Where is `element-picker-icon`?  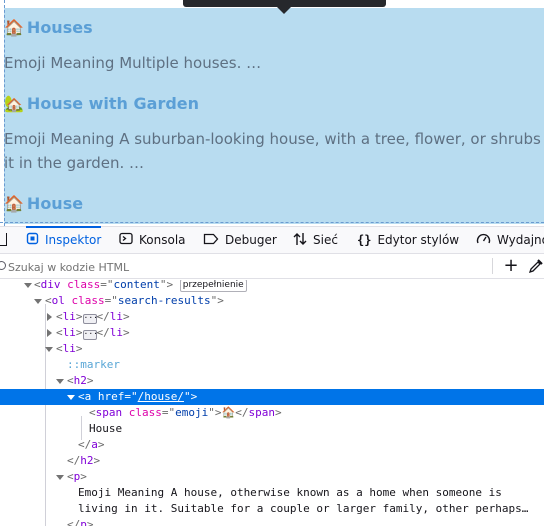
element-picker-icon is located at coordinates (3, 239).